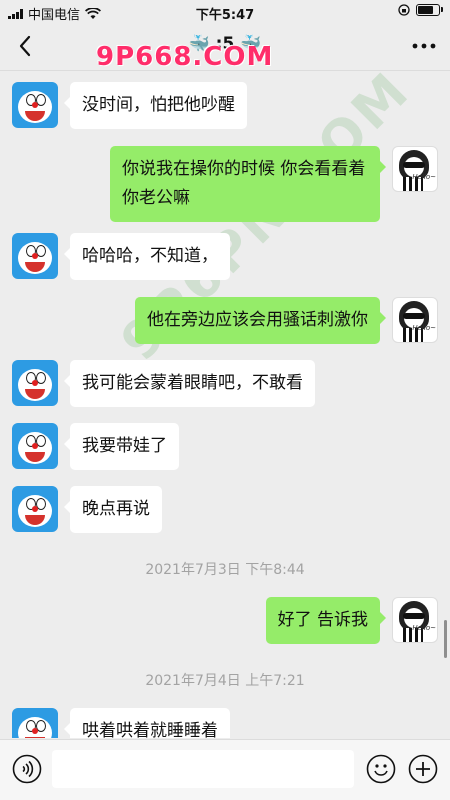 The image size is (450, 800). Describe the element at coordinates (404, 10) in the screenshot. I see `orientation-lock-icon` at that location.